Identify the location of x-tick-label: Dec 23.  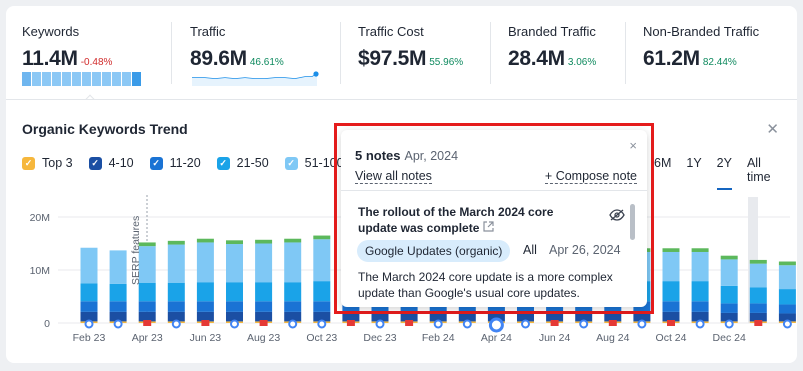
(379, 338).